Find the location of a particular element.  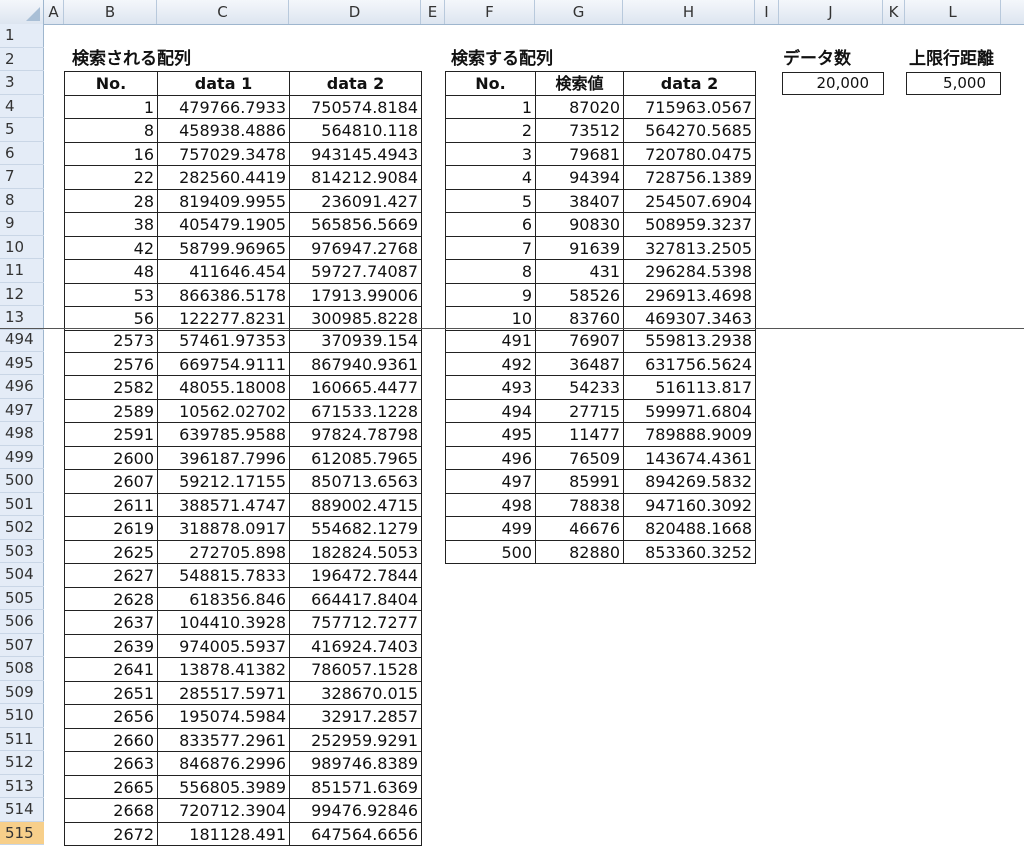

column-header-c: C is located at coordinates (223, 12).